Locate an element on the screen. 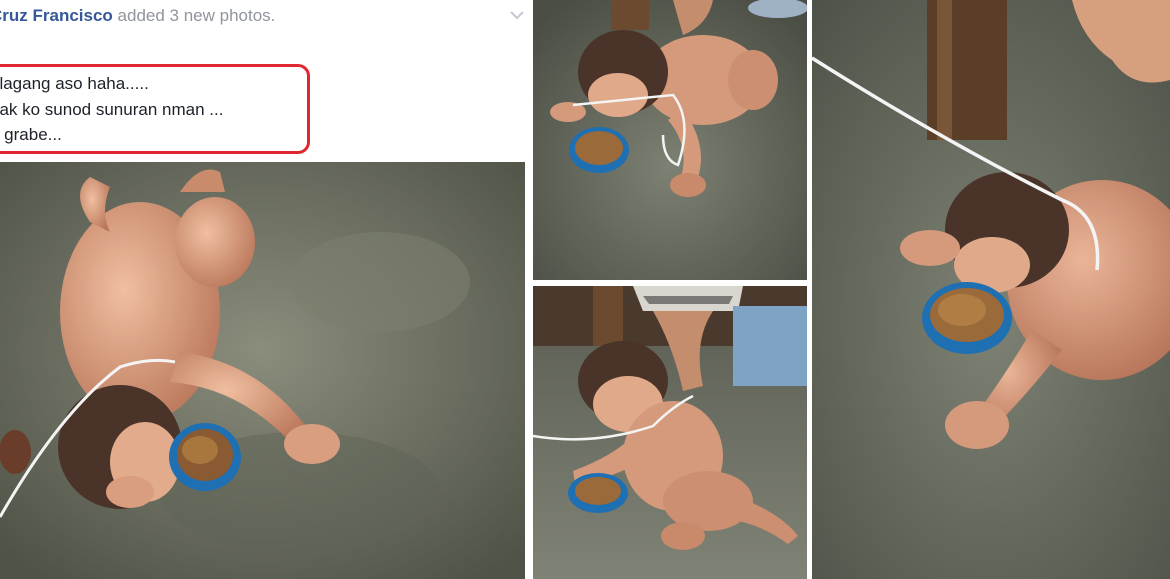  photo-top is located at coordinates (670, 140).